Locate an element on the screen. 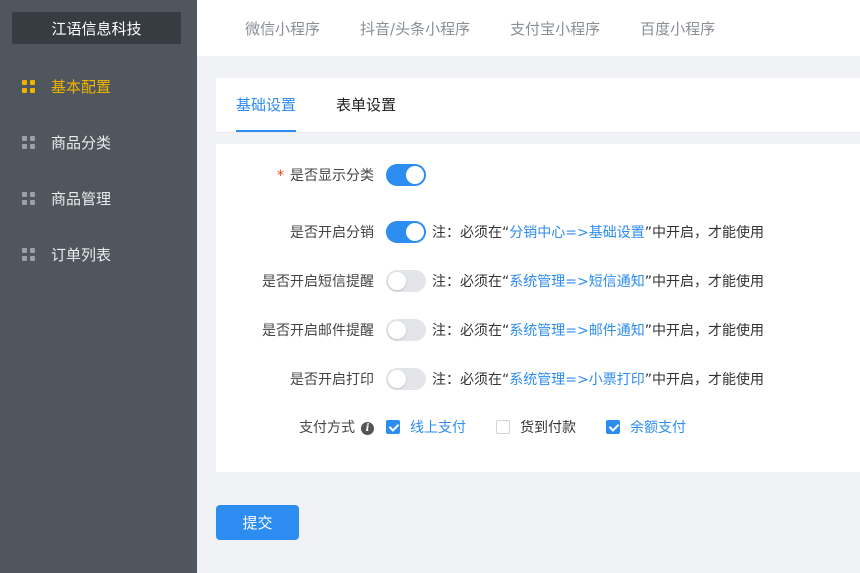 Image resolution: width=860 pixels, height=573 pixels. sidebar-item-label: 订单列表 is located at coordinates (81, 254).